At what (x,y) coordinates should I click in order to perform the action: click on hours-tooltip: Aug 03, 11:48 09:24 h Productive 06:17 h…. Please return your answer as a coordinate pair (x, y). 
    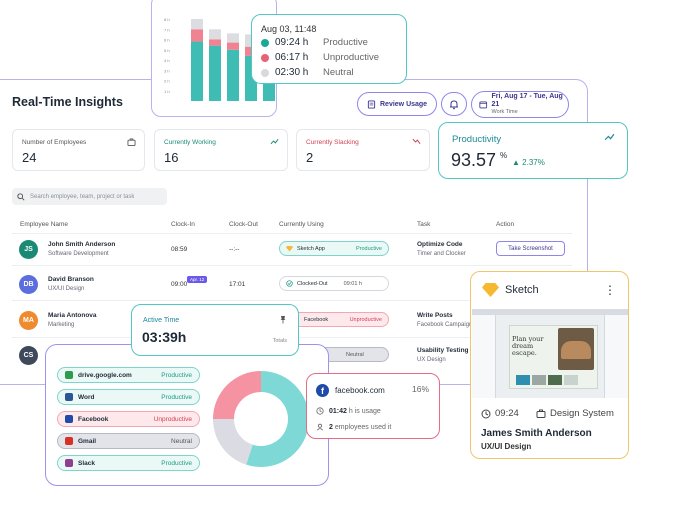
    Looking at the image, I should click on (329, 49).